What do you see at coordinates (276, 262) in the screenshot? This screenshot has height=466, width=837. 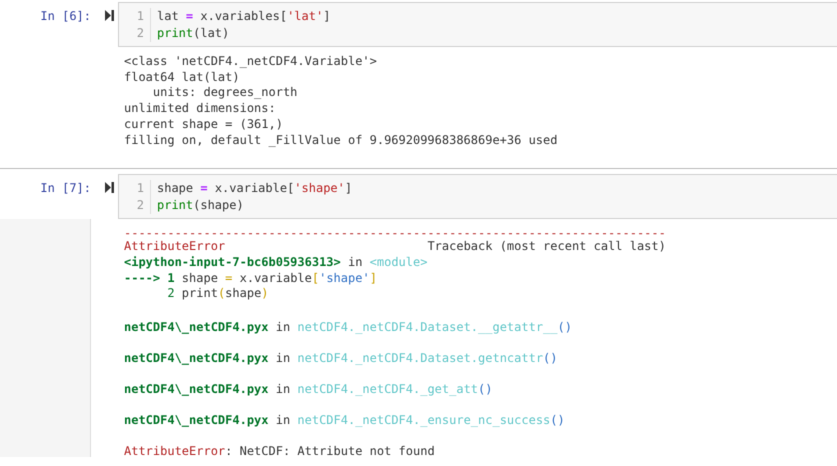 I see `traceback-line: <ipython-input-7-bc6b05936313> in <module>` at bounding box center [276, 262].